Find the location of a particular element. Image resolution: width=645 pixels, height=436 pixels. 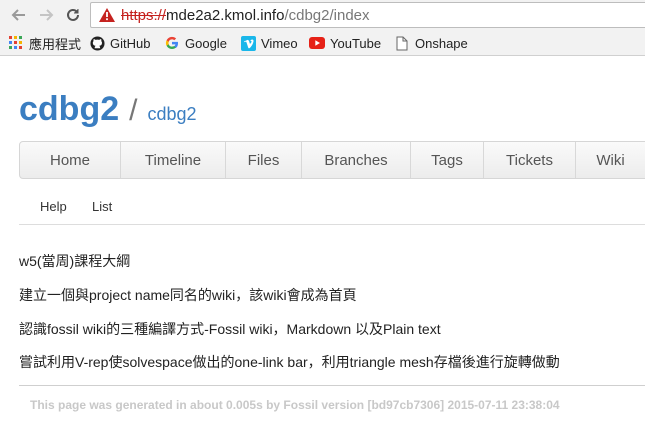

bookmark-apps: 應用程式 is located at coordinates (44, 43).